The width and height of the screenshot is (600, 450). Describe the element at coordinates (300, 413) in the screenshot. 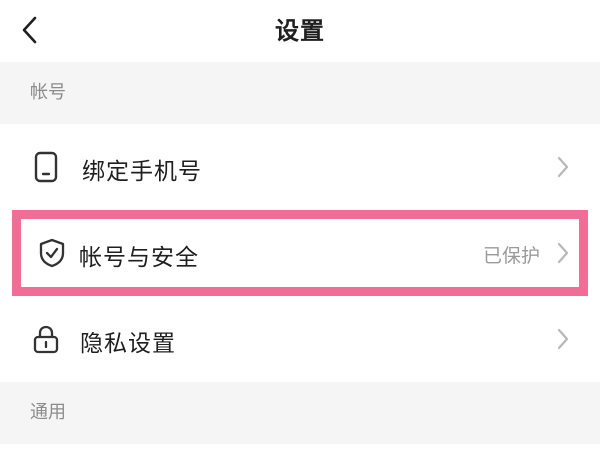

I see `section-header-general: 通用` at that location.